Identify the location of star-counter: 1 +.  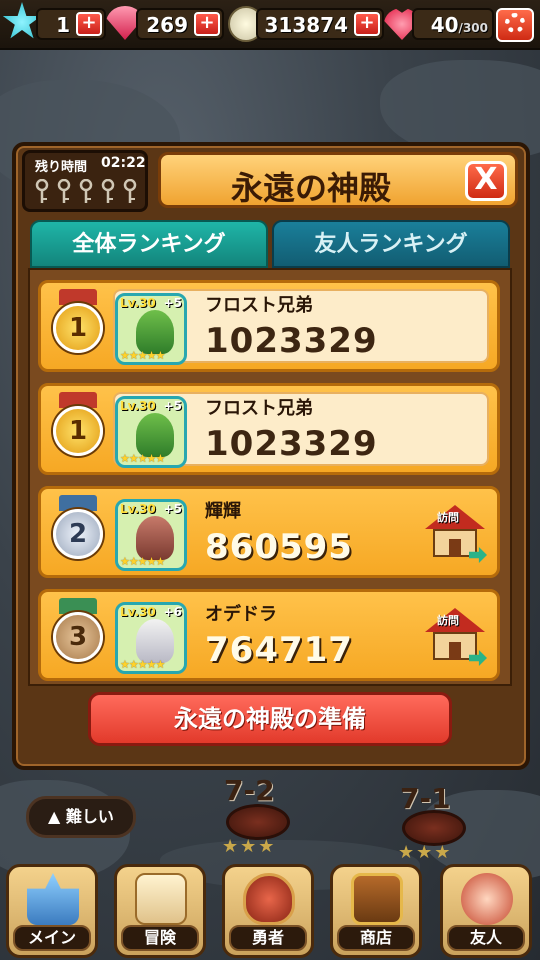
(71, 24).